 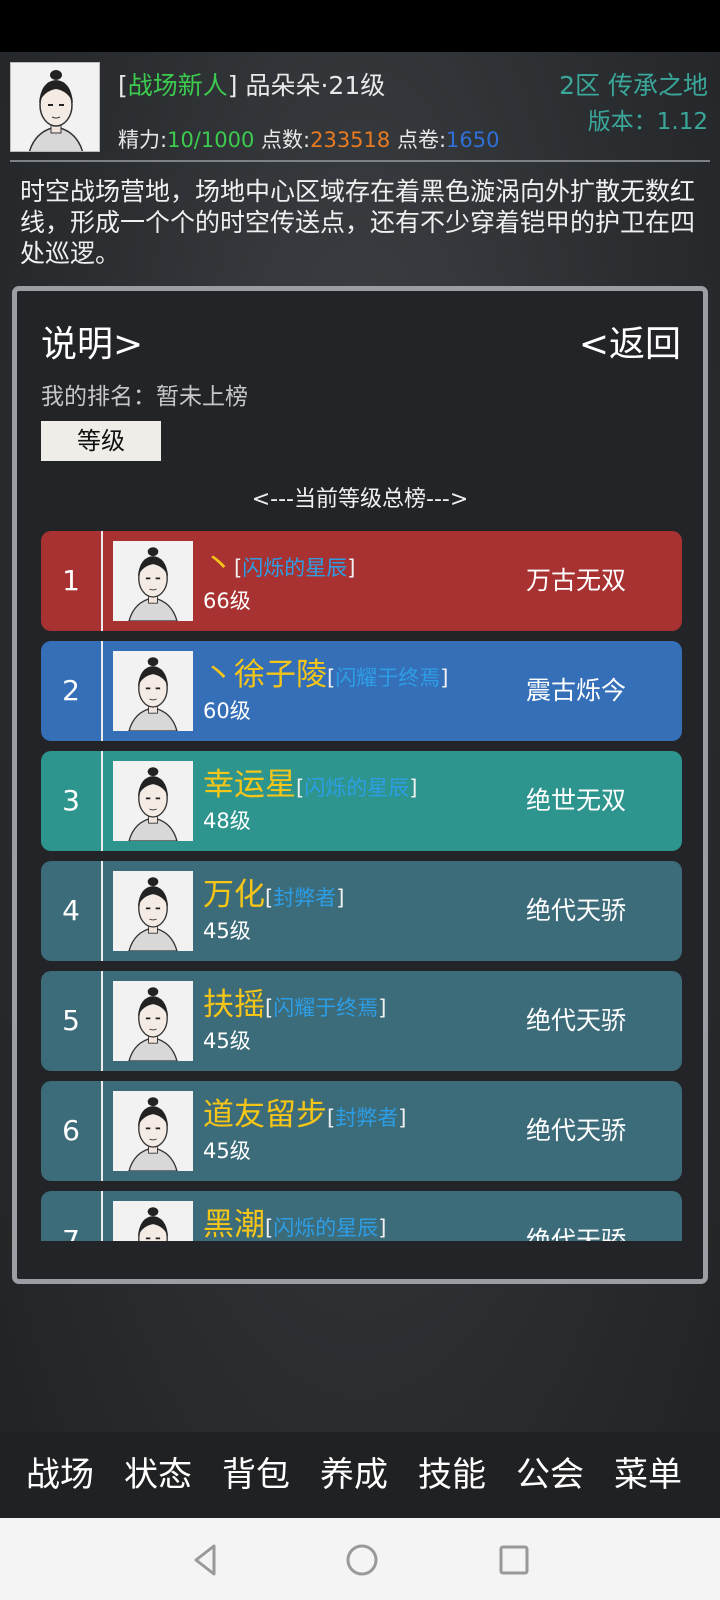 I want to click on player-name-line: [战场新人] 品朵朵·21级, so click(x=252, y=85).